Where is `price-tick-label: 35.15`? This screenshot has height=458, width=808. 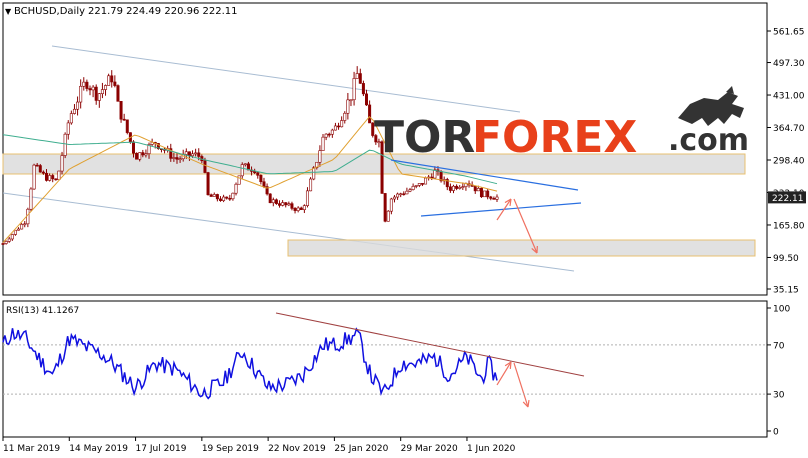
price-tick-label: 35.15 is located at coordinates (786, 291).